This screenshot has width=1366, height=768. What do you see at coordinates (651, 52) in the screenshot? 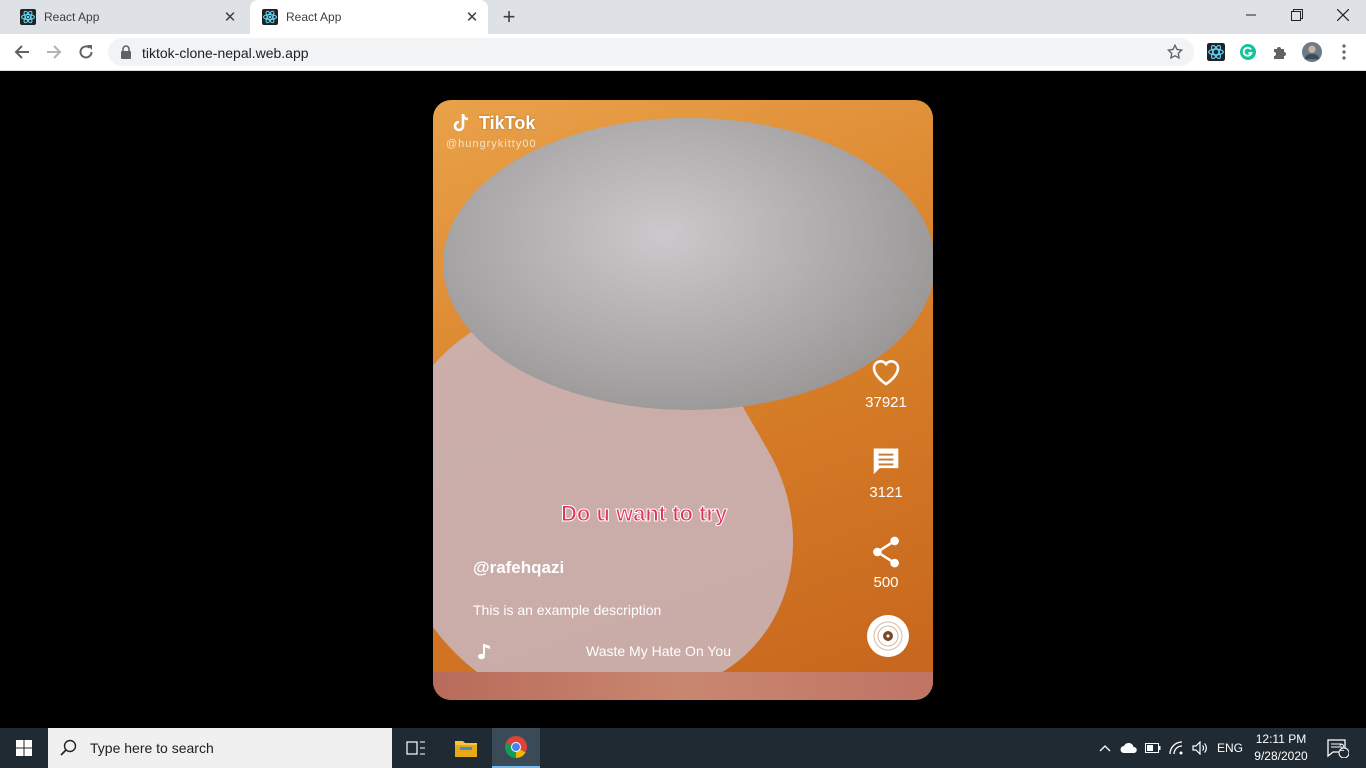
I see `address-bar: tiktok-clone-nepal.web.app` at bounding box center [651, 52].